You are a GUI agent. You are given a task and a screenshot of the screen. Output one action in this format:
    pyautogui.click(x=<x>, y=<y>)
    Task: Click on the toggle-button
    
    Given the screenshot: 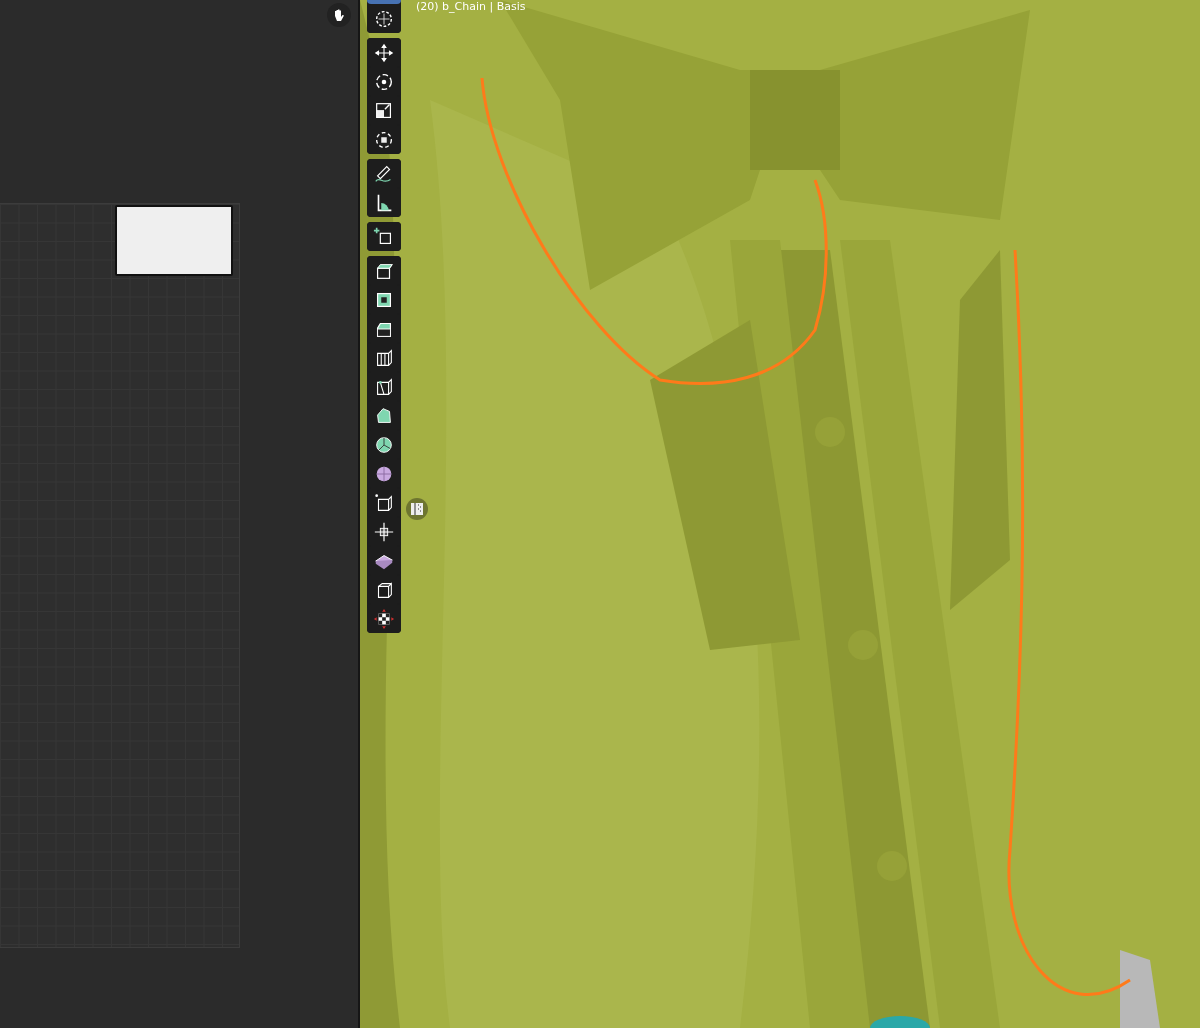 What is the action you would take?
    pyautogui.click(x=417, y=509)
    